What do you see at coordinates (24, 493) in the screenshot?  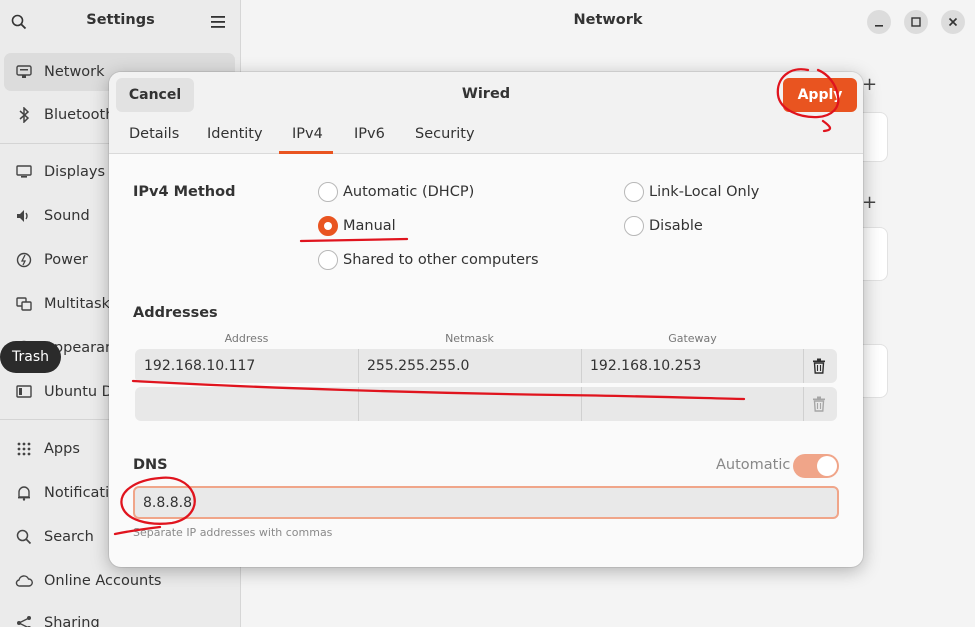 I see `bell-icon` at bounding box center [24, 493].